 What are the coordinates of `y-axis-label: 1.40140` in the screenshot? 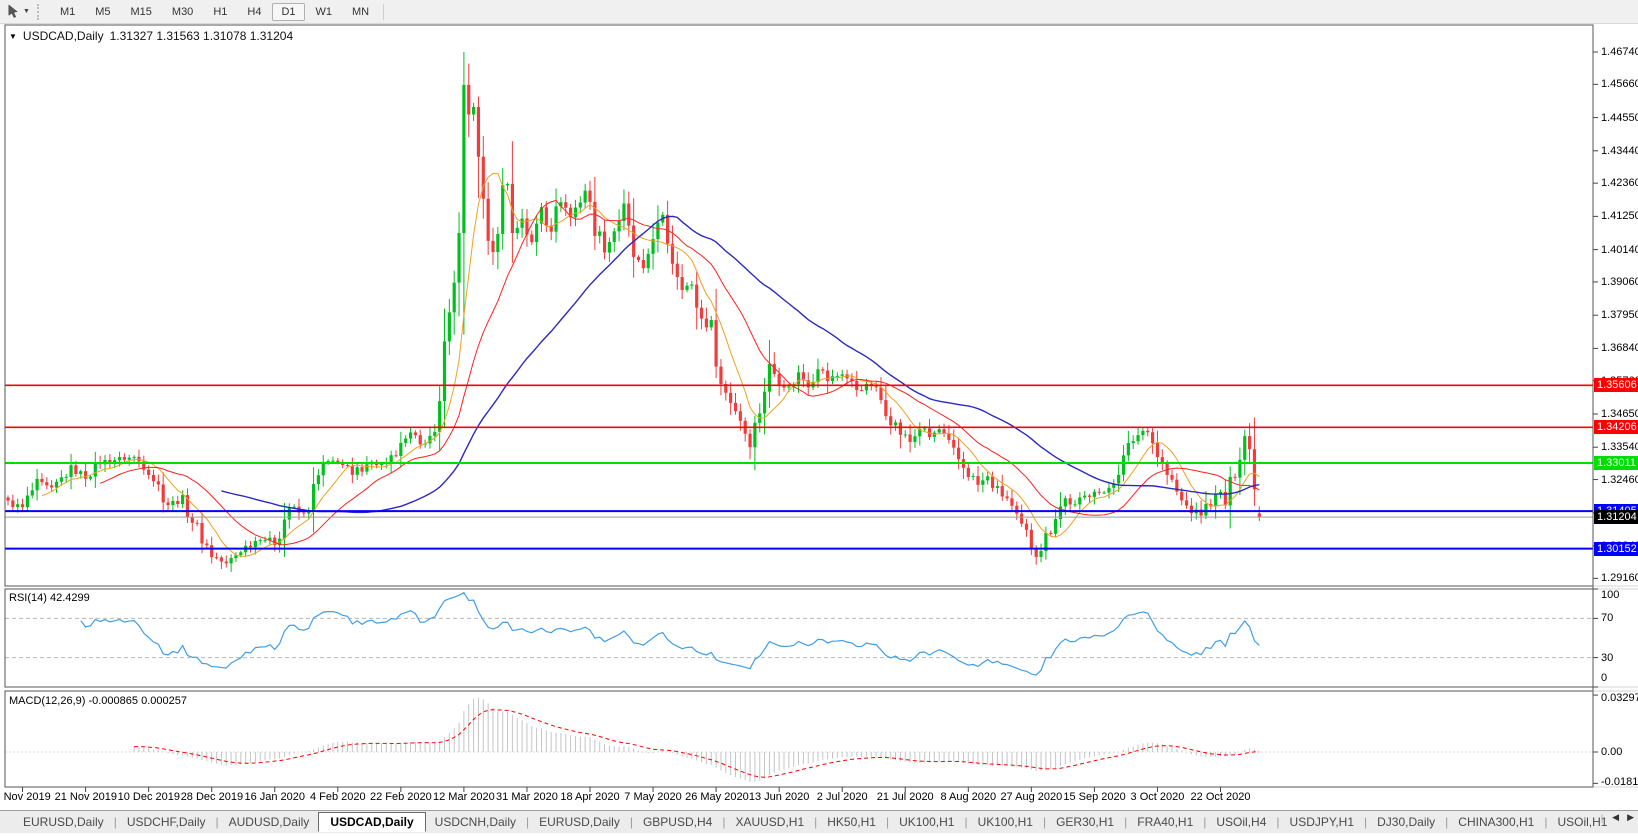 It's located at (1619, 249).